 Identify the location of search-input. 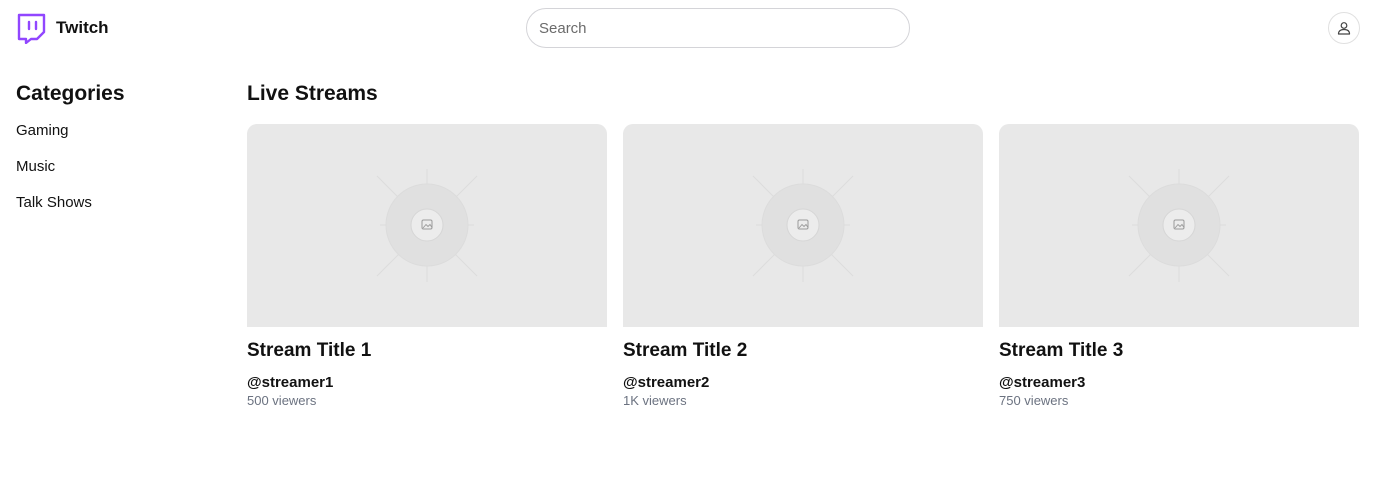
(718, 28).